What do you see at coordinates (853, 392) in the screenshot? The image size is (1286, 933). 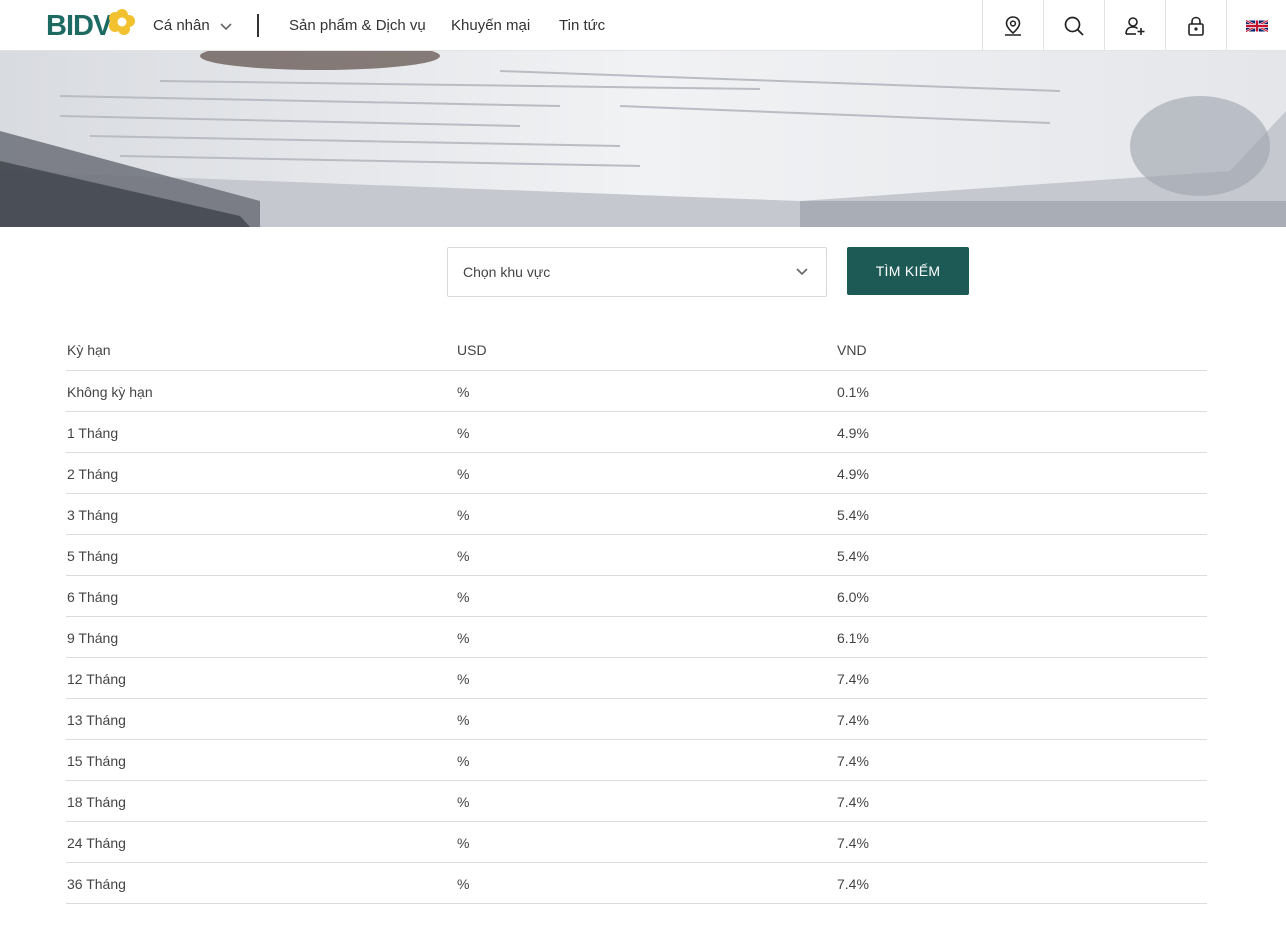 I see `vnd-rate-cell: 0.1%` at bounding box center [853, 392].